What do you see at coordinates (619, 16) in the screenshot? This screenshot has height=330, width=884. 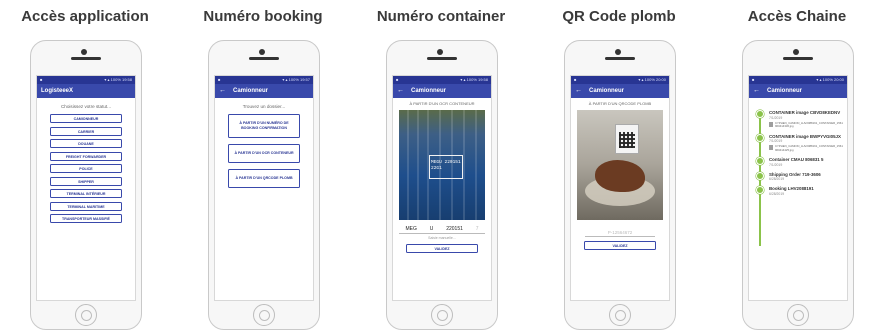 I see `column-title: QR Code plomb` at bounding box center [619, 16].